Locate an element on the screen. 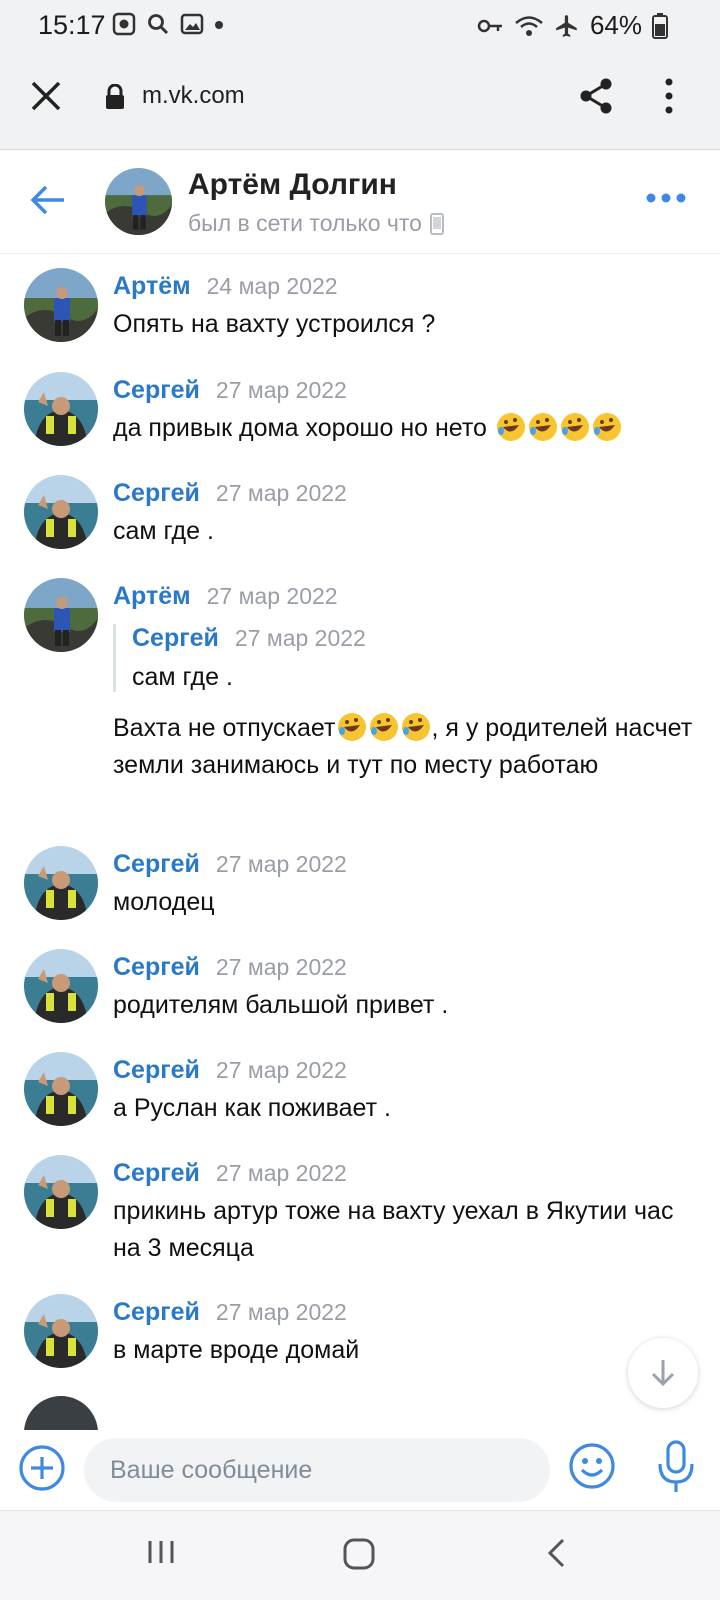  contact-status: был в сети только что is located at coordinates (316, 223).